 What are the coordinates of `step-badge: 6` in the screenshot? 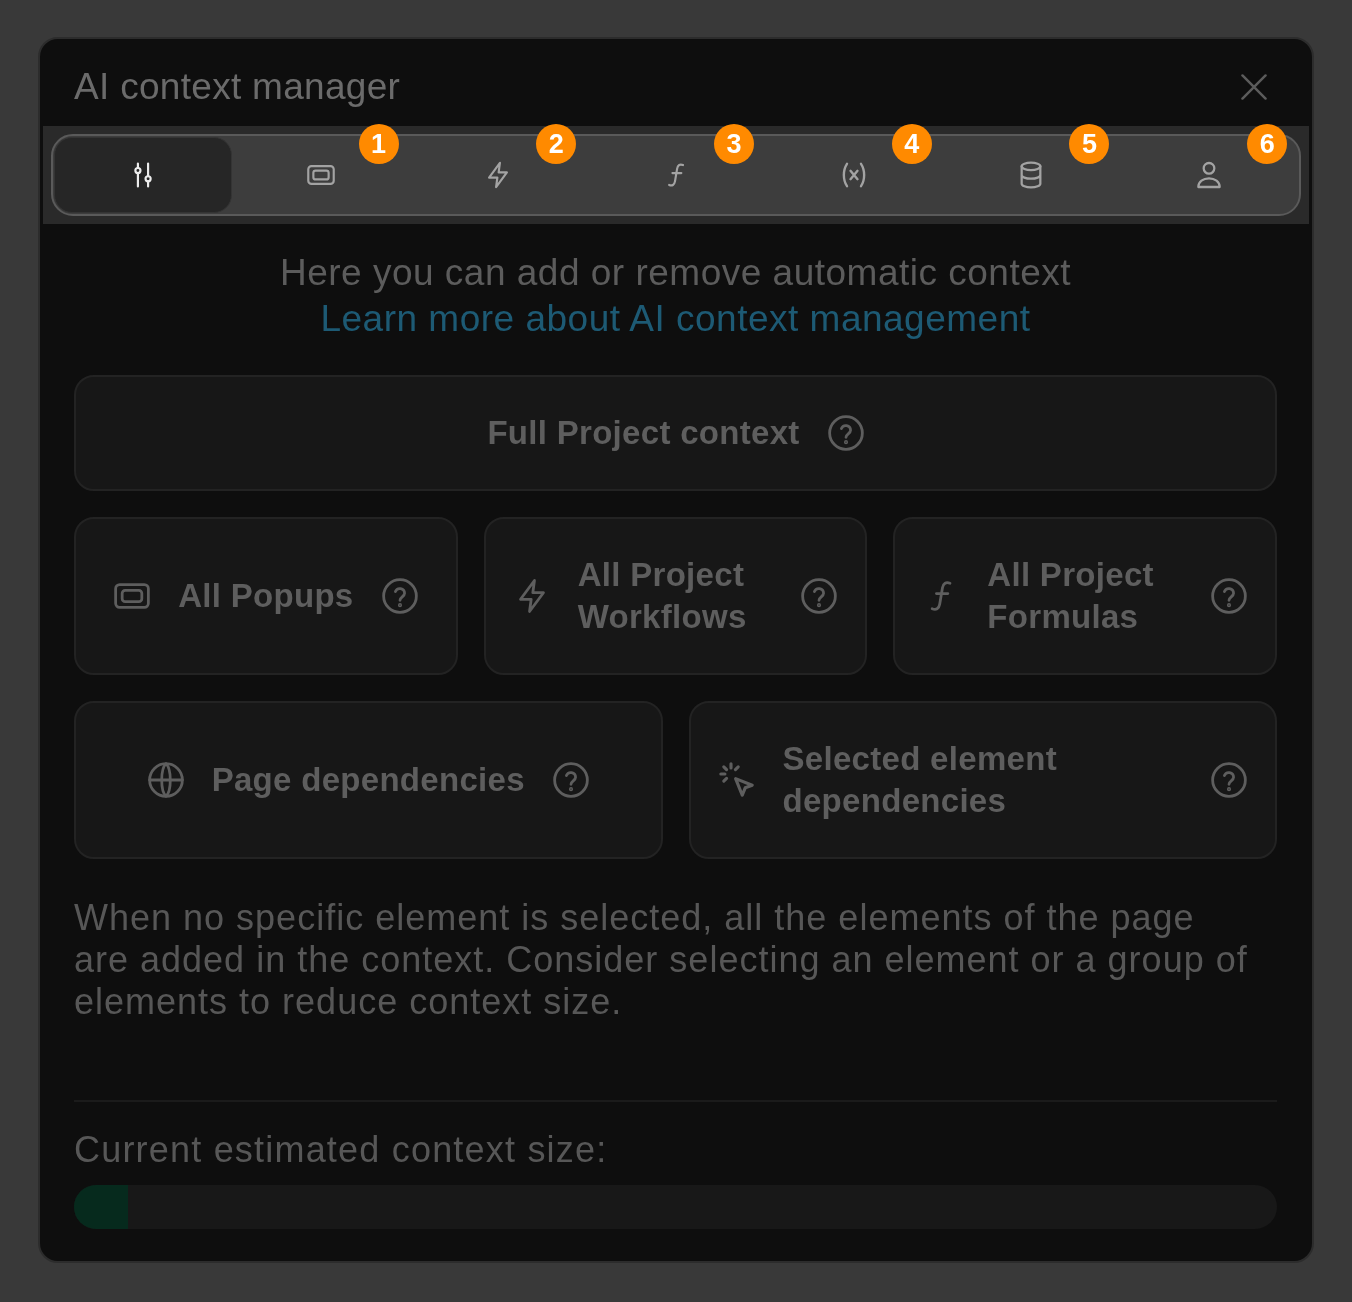 It's located at (1267, 144).